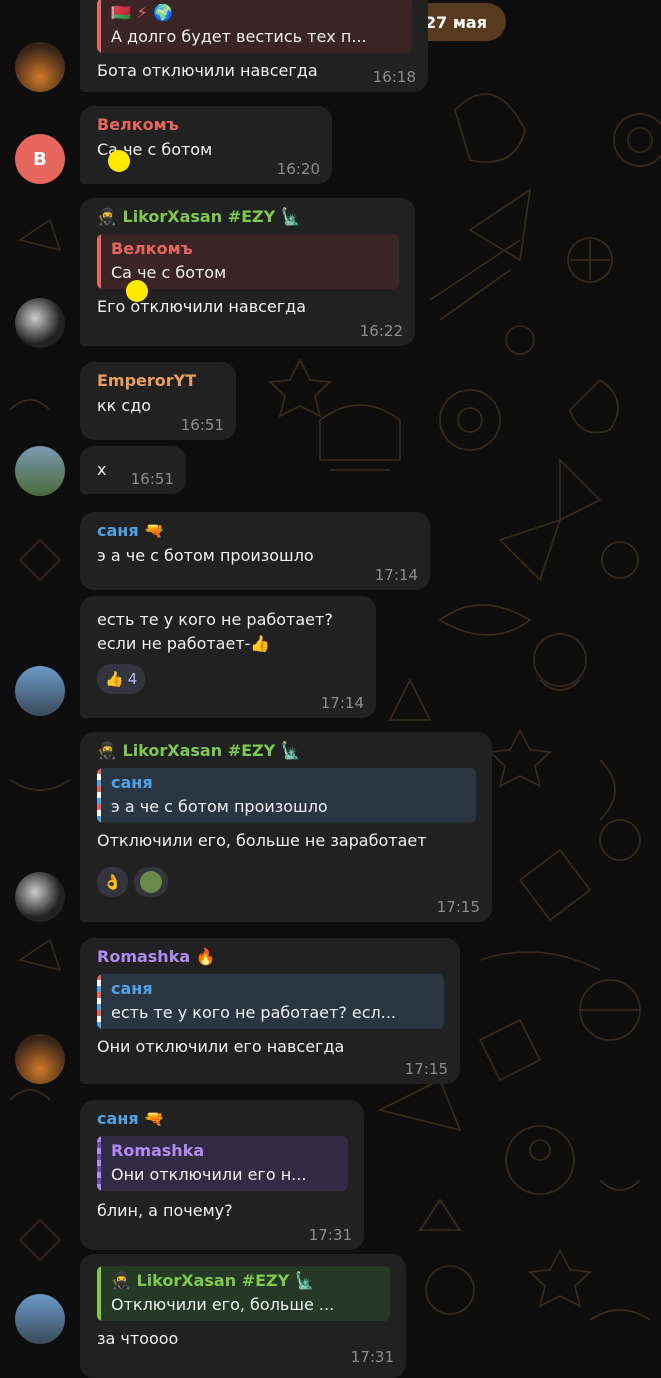 This screenshot has height=1378, width=661. I want to click on message-bubble: саня 🔫 э а че с ботом произошло 17:14, so click(255, 551).